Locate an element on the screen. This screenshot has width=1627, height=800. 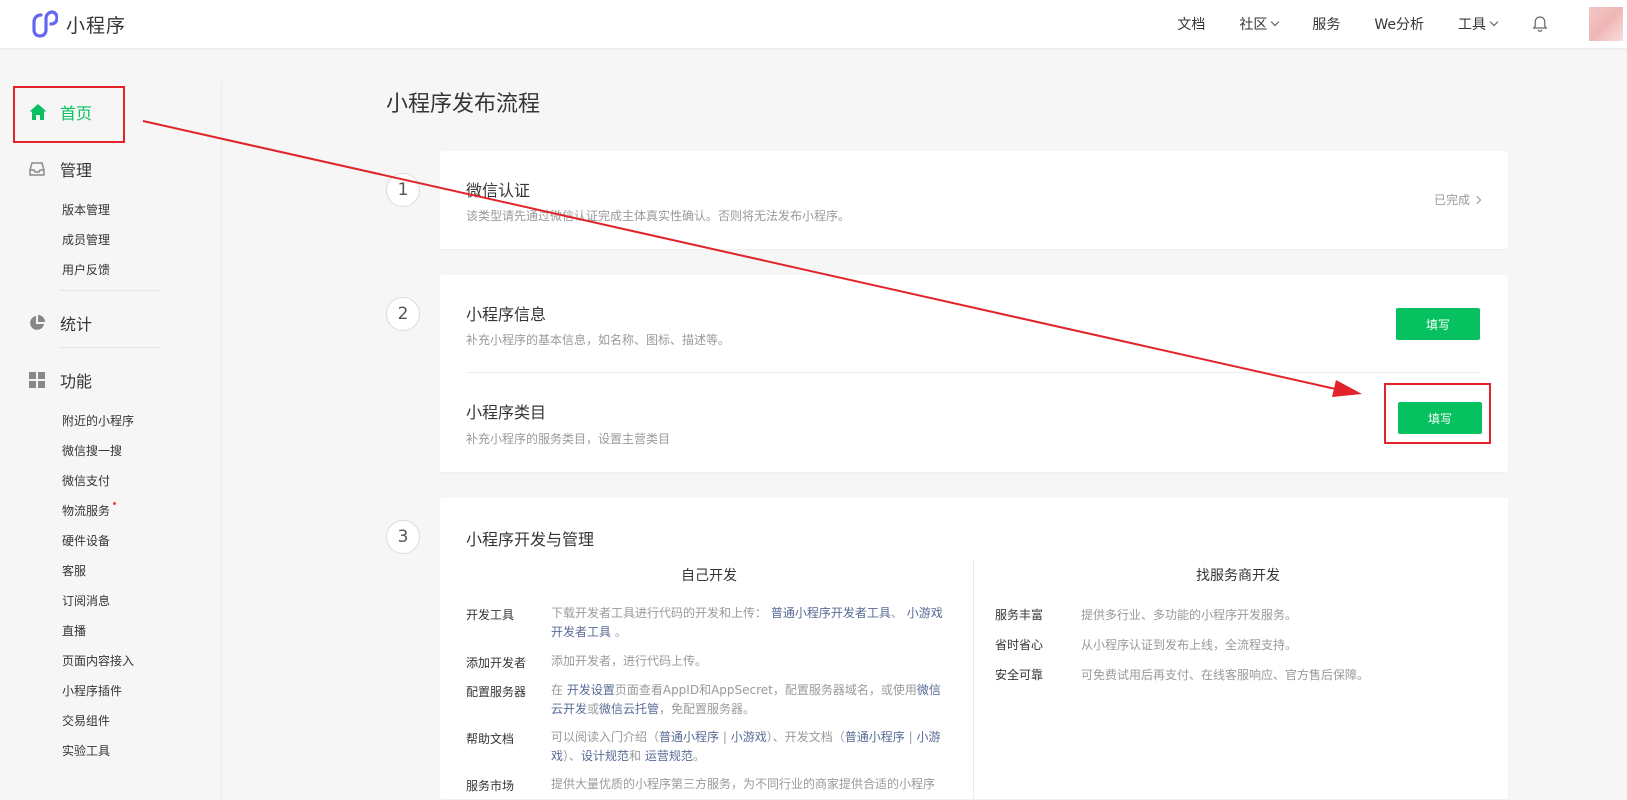
provider-text-secure: 可免费试用后再支付、在线客服响应、官方售后保障。 is located at coordinates (1225, 675).